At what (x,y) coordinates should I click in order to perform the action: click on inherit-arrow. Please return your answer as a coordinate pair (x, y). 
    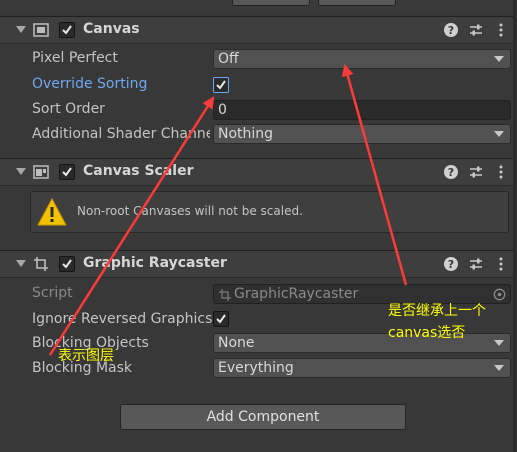
    Looking at the image, I should click on (374, 175).